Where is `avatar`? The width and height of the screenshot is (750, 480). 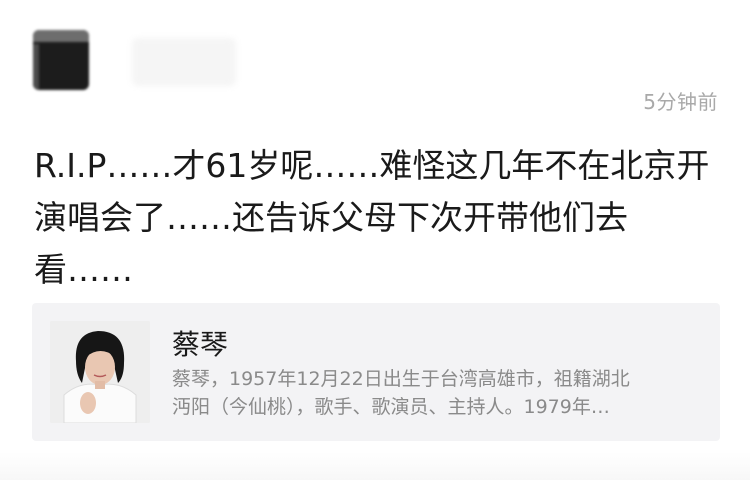
avatar is located at coordinates (61, 60).